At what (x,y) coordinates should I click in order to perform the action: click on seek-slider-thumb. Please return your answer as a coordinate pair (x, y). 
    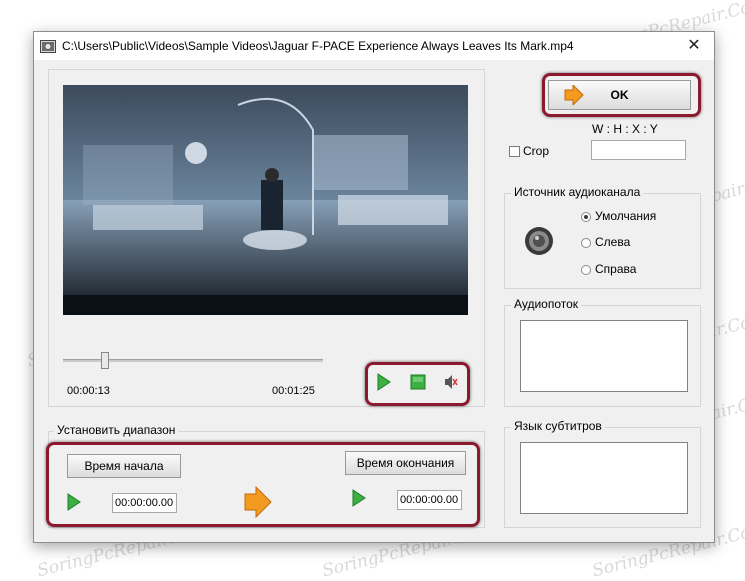
    Looking at the image, I should click on (104, 360).